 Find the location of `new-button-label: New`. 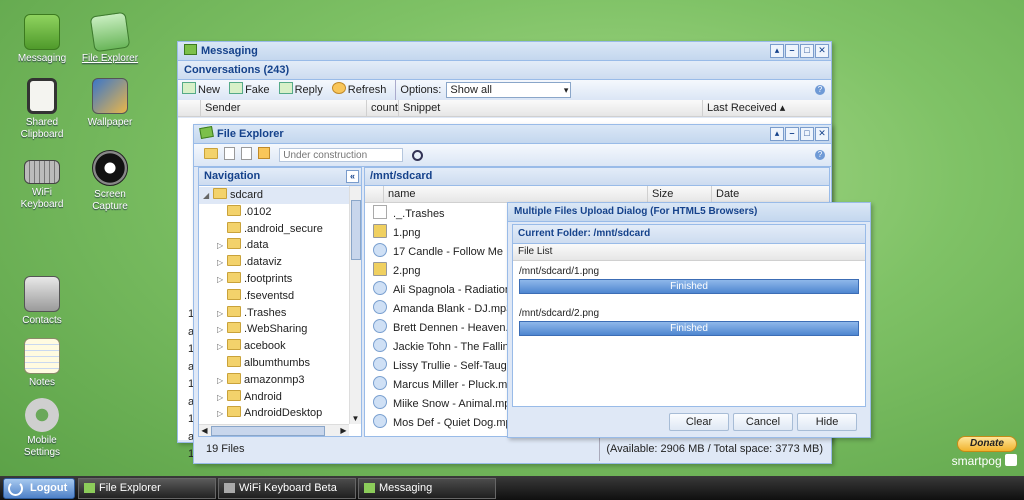

new-button-label: New is located at coordinates (209, 90).